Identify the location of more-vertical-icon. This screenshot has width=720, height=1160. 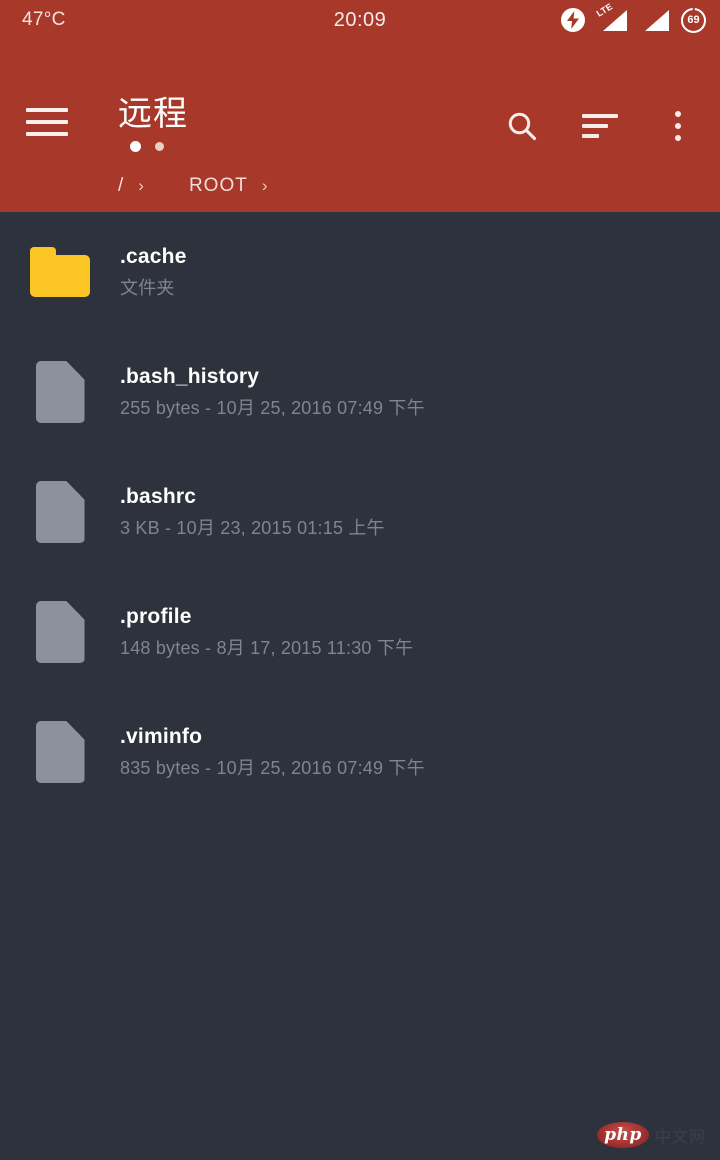
(678, 126).